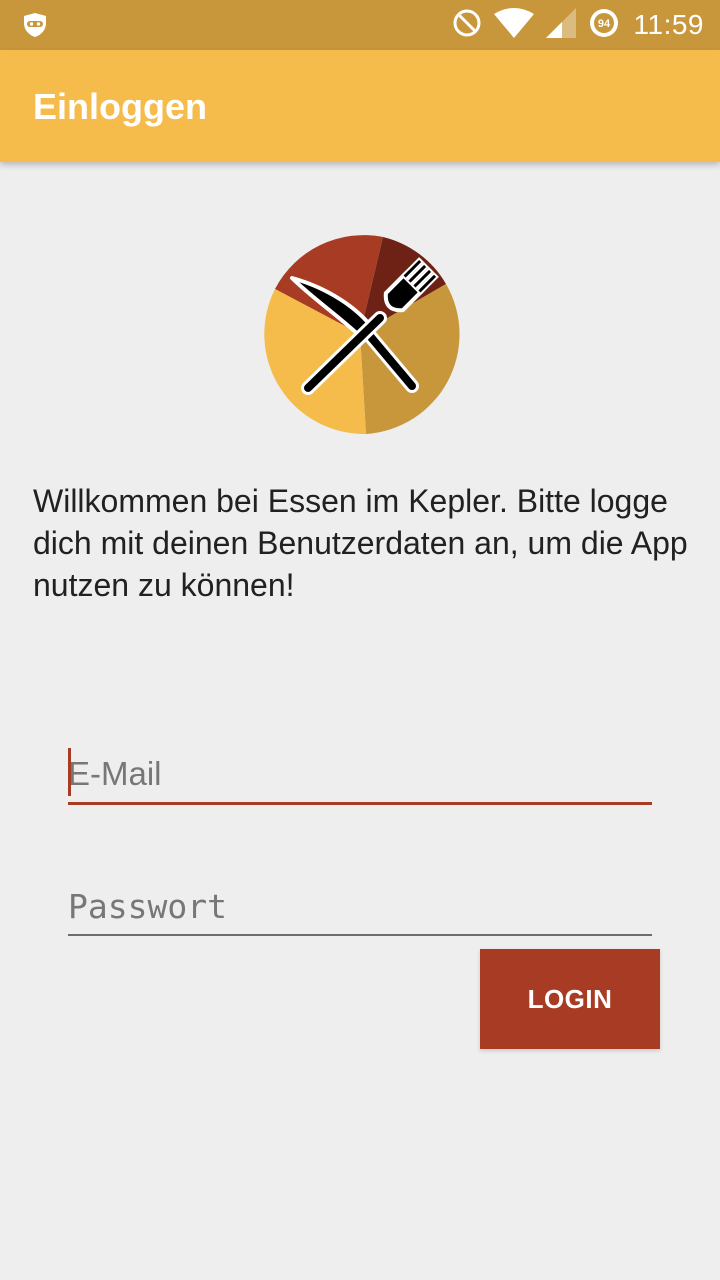 The width and height of the screenshot is (720, 1280). I want to click on battery-icon: 94, so click(604, 25).